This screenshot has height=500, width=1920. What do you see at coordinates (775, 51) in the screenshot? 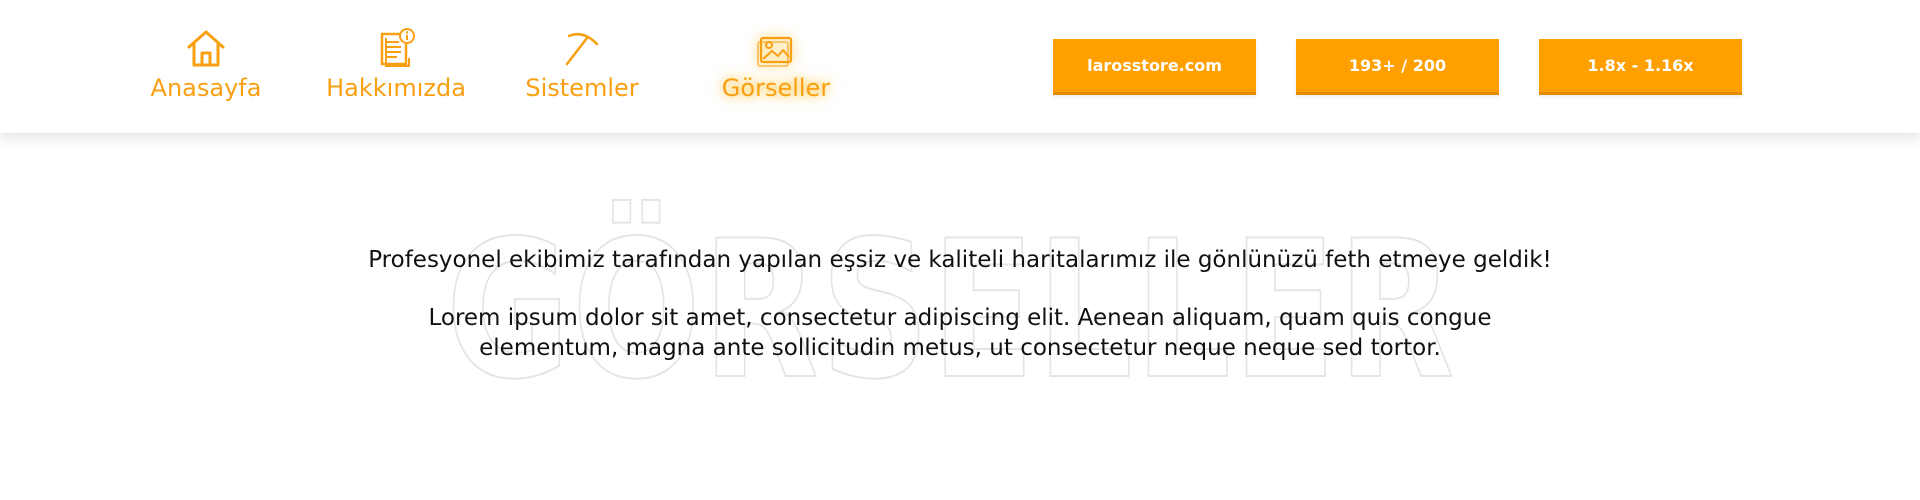
I see `image-gallery-icon` at bounding box center [775, 51].